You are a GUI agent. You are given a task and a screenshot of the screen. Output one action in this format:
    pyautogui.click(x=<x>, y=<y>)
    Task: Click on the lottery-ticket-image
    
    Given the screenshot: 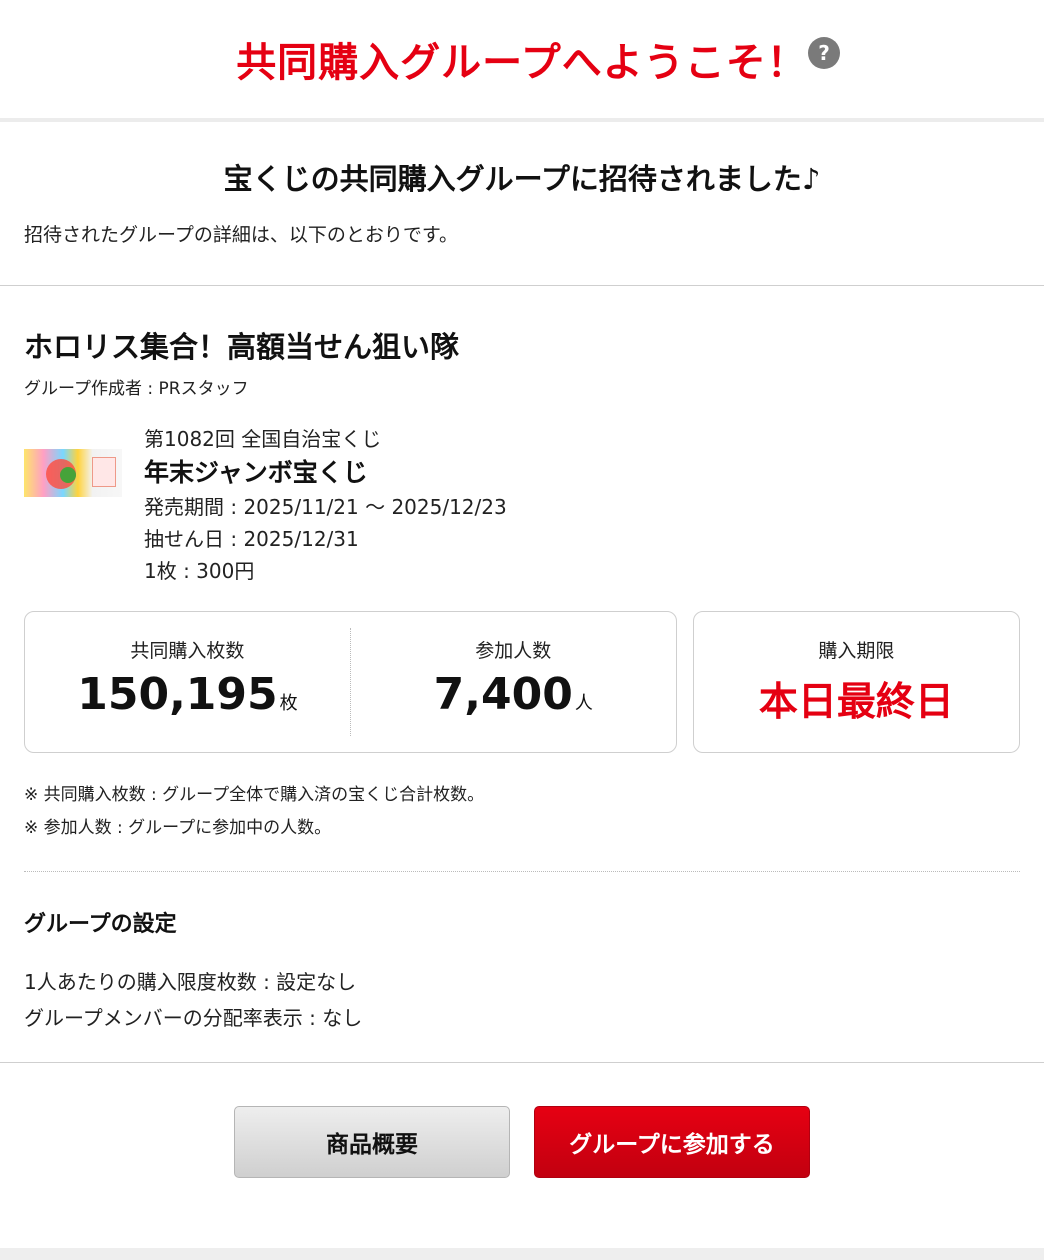 What is the action you would take?
    pyautogui.click(x=73, y=473)
    